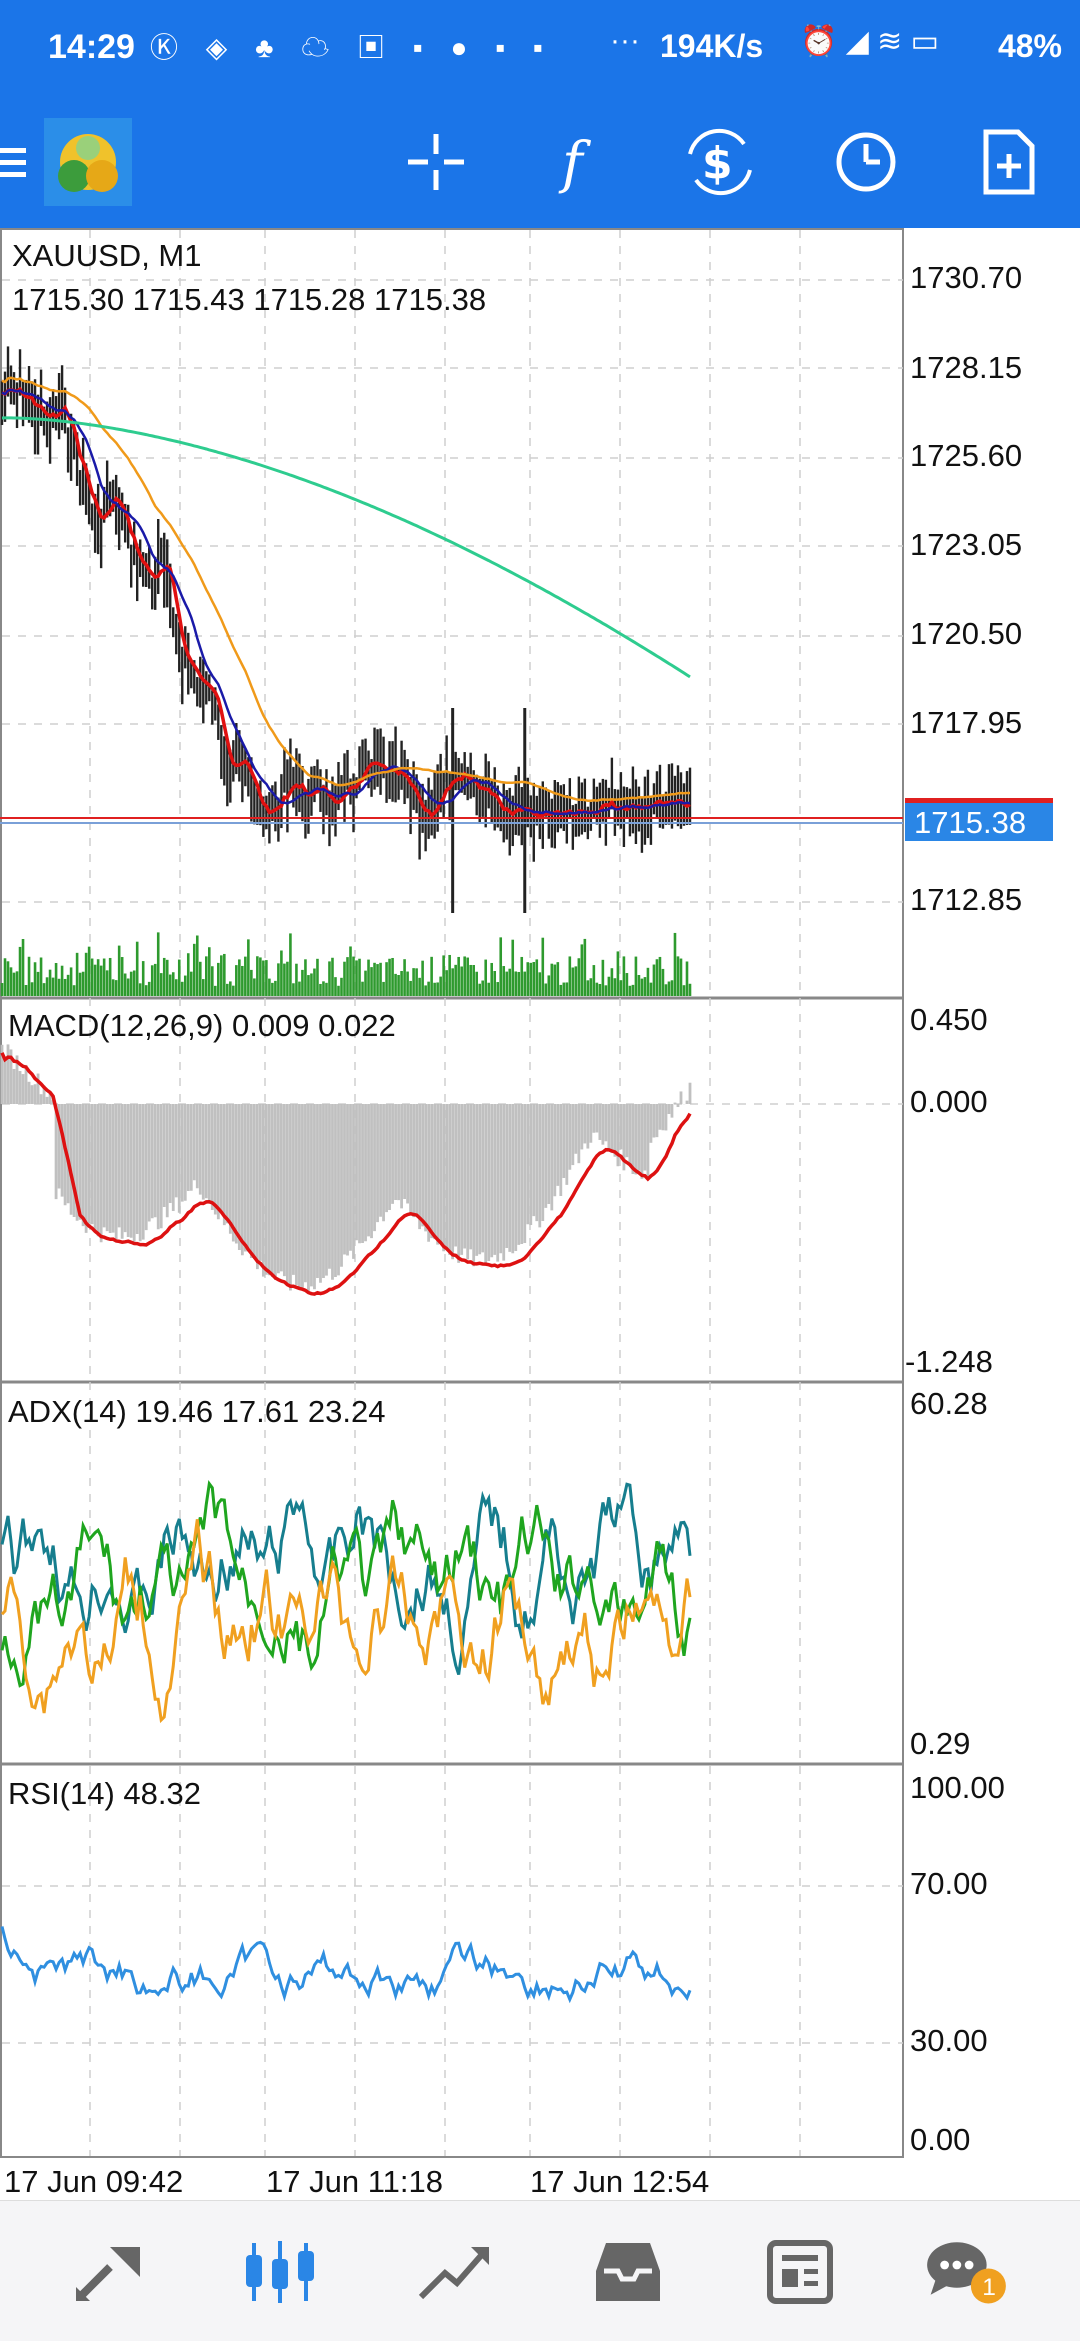 The width and height of the screenshot is (1080, 2341). Describe the element at coordinates (280, 2272) in the screenshot. I see `chart-icon` at that location.